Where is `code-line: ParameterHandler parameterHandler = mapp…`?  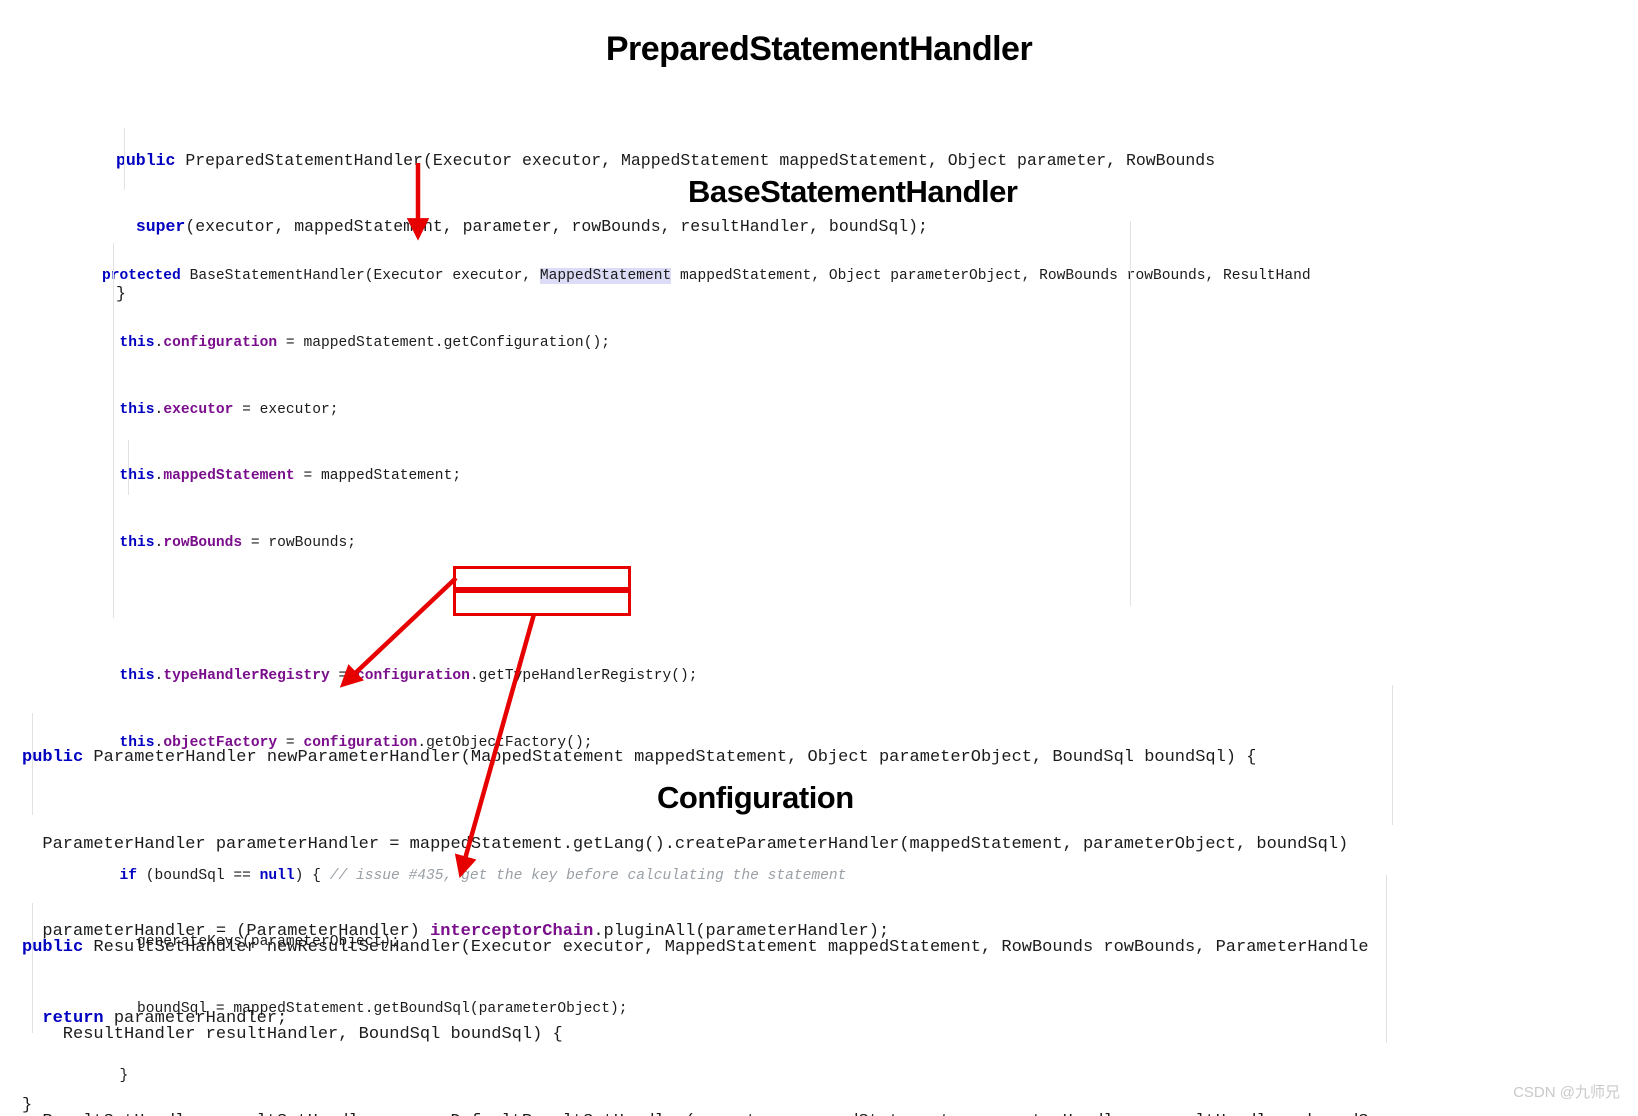
code-line: ParameterHandler parameterHandler = mapp… is located at coordinates (685, 844).